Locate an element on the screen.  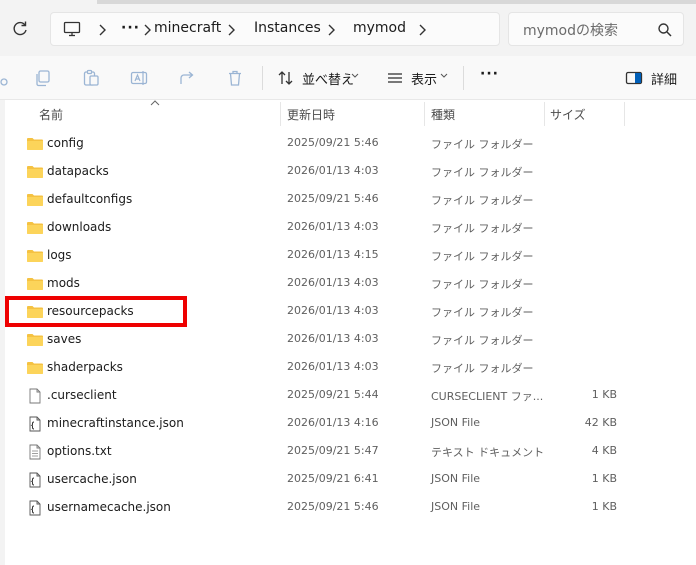
file-row-datapacks: datapacks 2026/01/13 4:03 ファイル フォルダー is located at coordinates (348, 172).